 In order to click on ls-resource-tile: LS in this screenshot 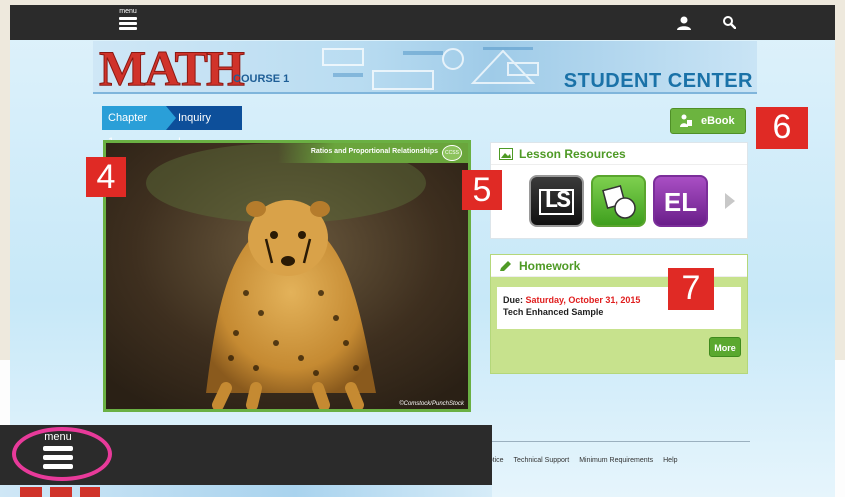, I will do `click(556, 201)`.